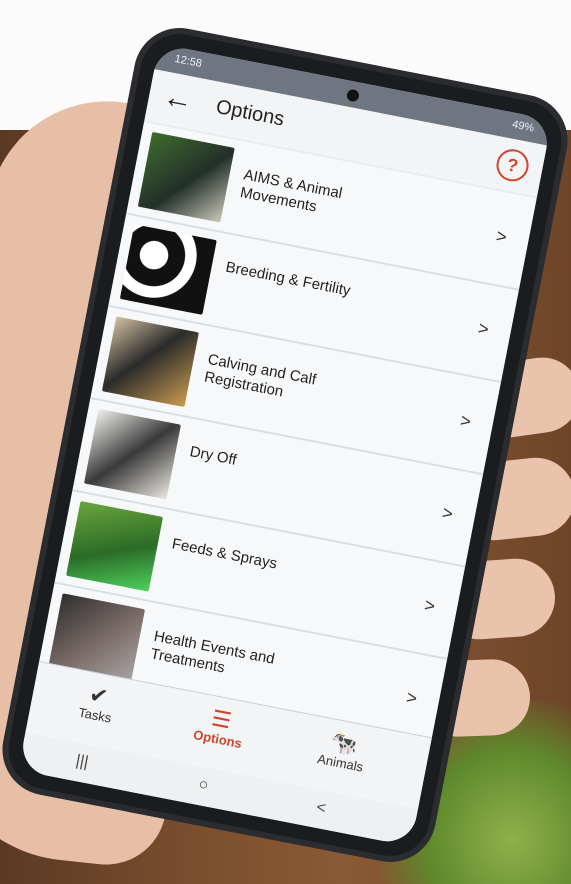  Describe the element at coordinates (512, 165) in the screenshot. I see `help-icon: ?` at that location.